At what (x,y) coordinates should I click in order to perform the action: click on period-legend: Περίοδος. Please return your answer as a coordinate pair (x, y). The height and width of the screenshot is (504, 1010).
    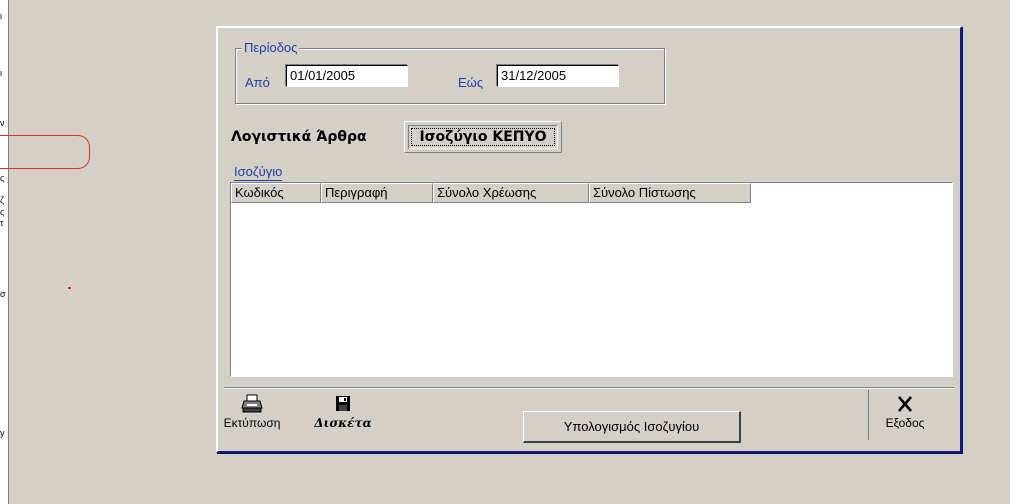
    Looking at the image, I should click on (271, 48).